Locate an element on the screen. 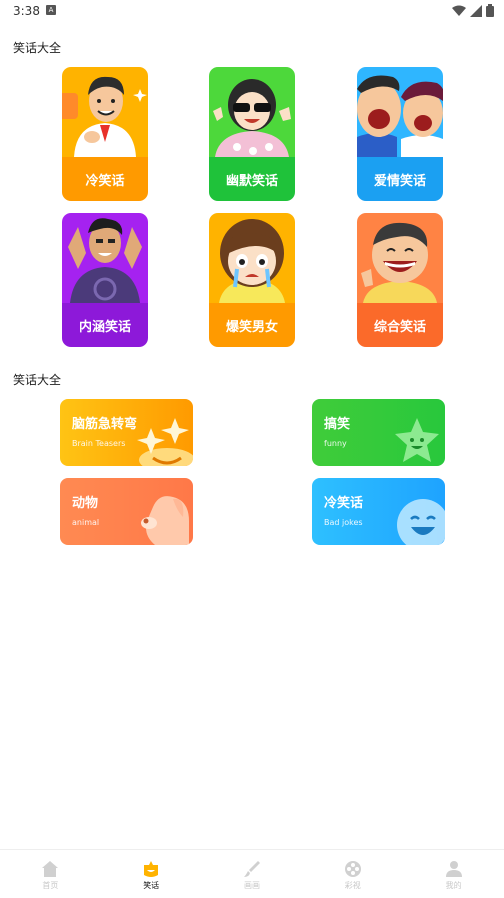  topic-title: 脑筋急转弯 is located at coordinates (105, 424).